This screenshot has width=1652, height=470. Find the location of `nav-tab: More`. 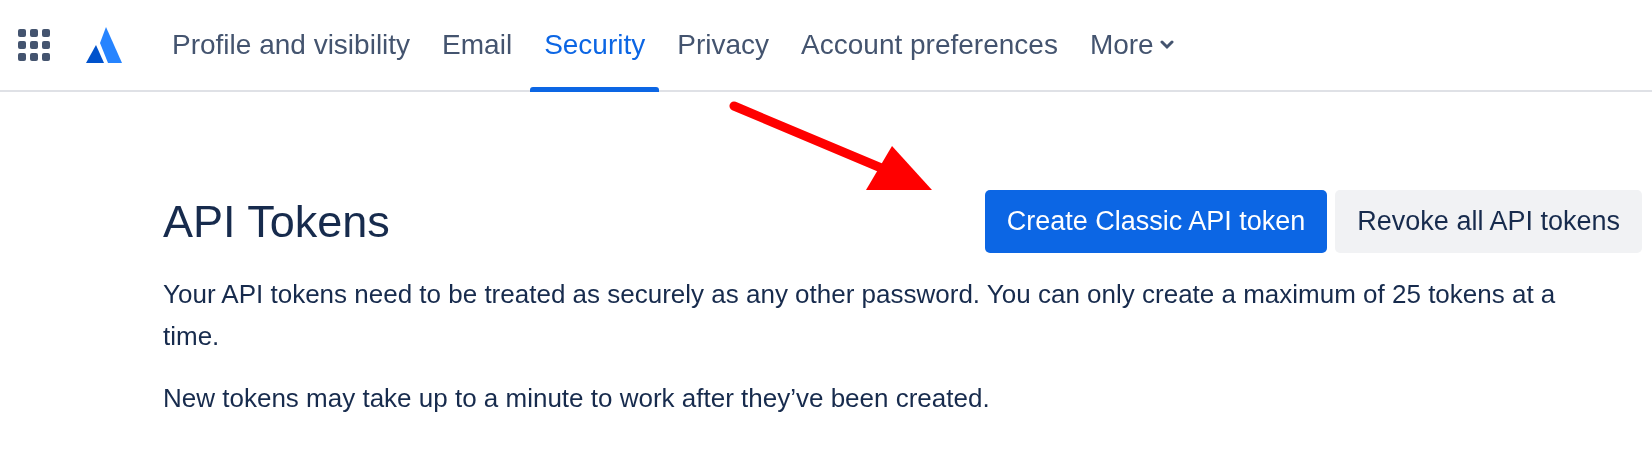

nav-tab: More is located at coordinates (1131, 45).